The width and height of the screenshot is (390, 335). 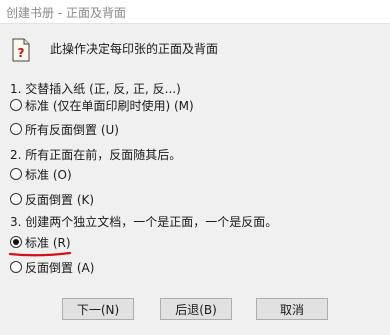 I want to click on title-bar: 创建书册 - 正面及背面, so click(x=195, y=12).